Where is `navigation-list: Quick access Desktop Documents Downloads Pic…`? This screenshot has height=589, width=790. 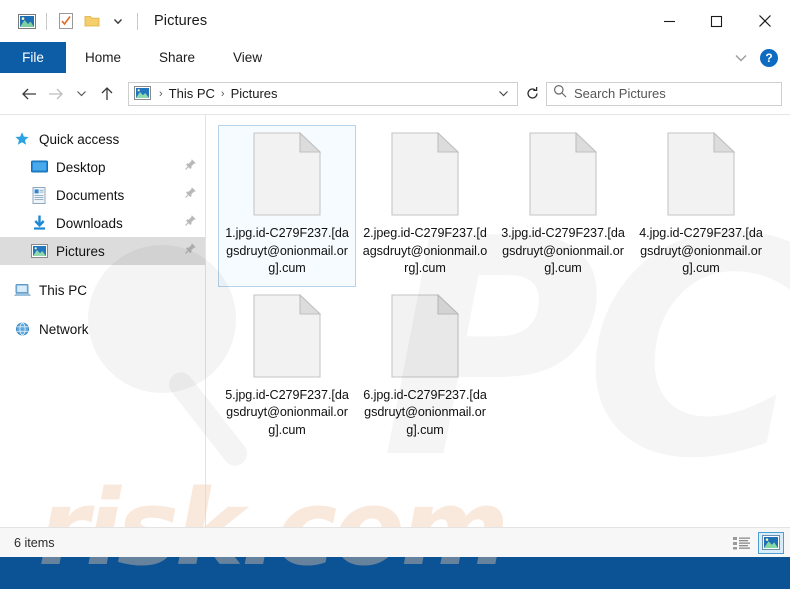
navigation-list: Quick access Desktop Documents Downloads Pic… is located at coordinates (102, 234).